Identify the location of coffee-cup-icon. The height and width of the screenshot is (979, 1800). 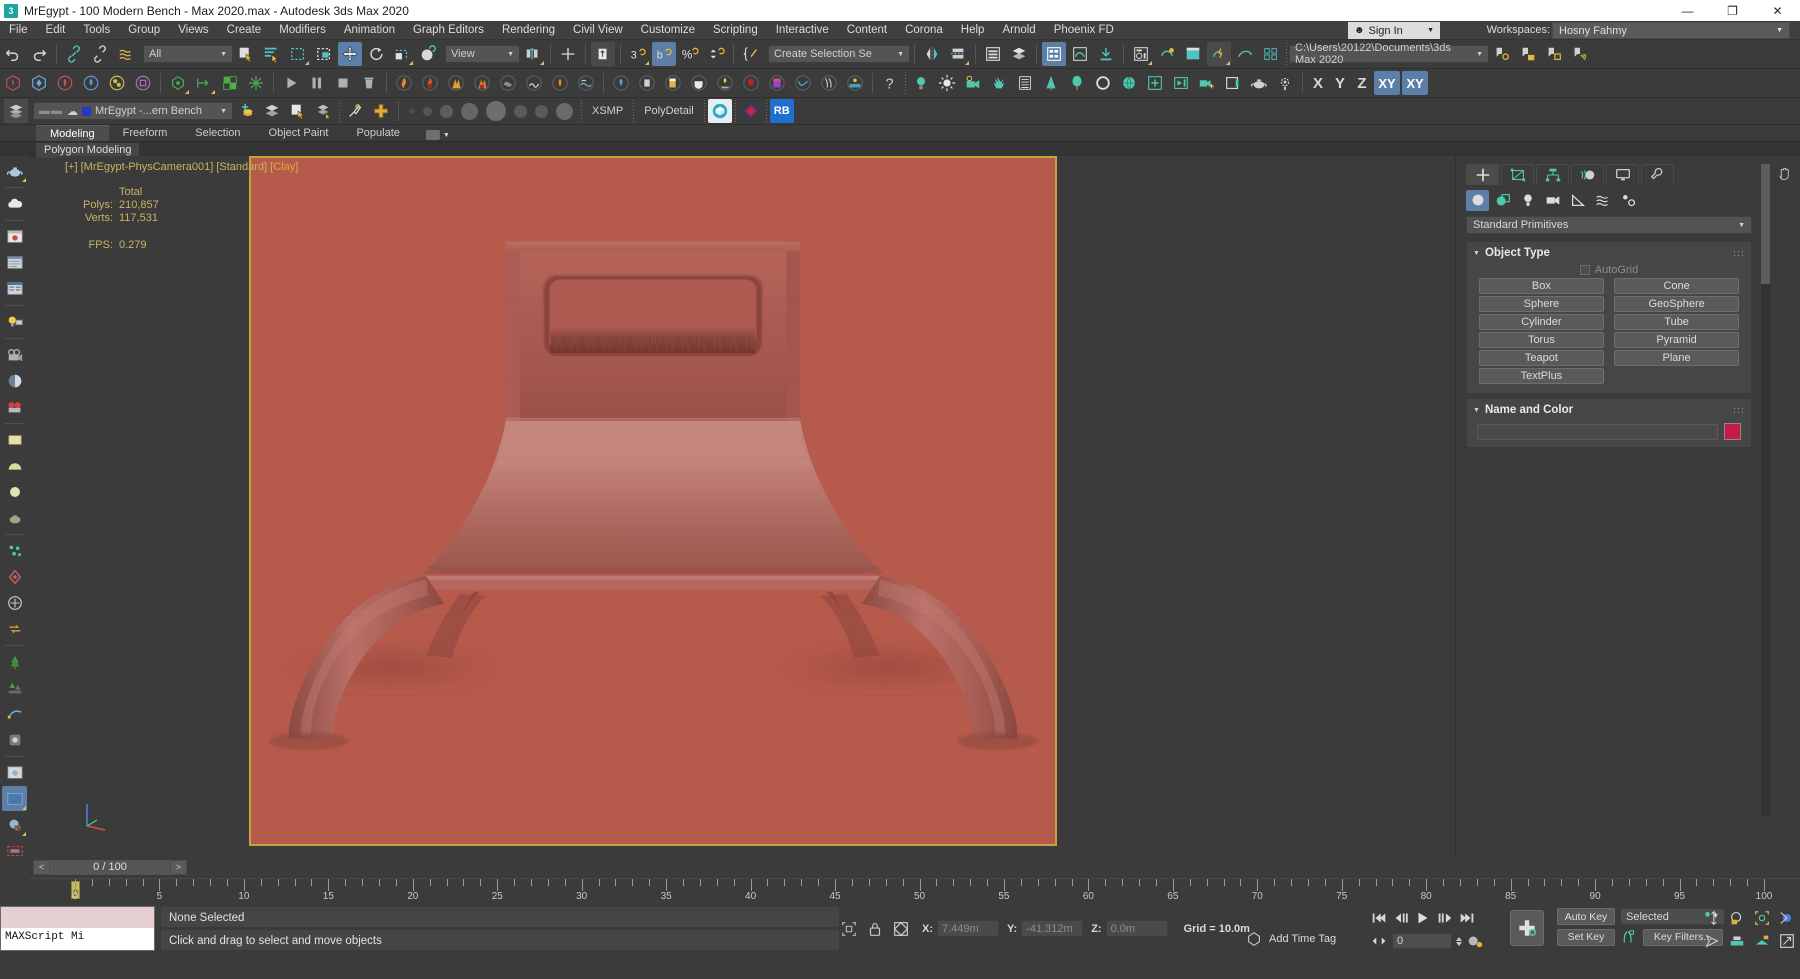
(699, 83).